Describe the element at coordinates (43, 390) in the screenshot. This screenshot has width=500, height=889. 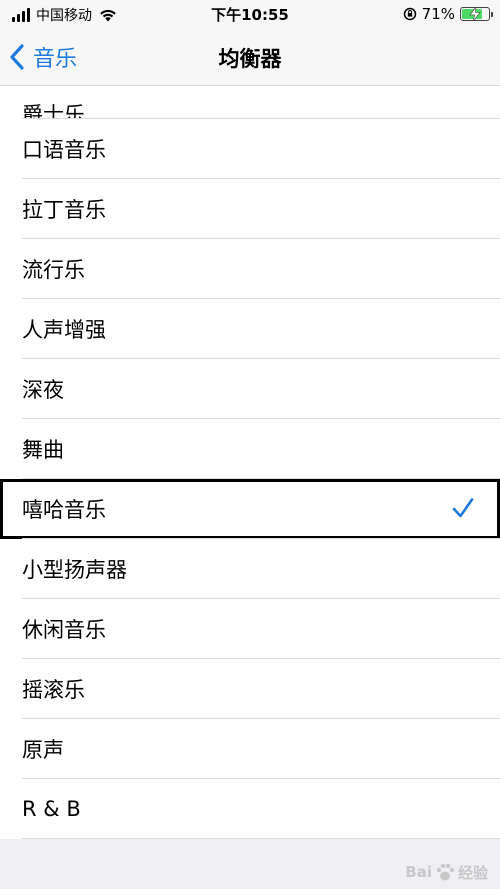
I see `list-item-label: 深夜` at that location.